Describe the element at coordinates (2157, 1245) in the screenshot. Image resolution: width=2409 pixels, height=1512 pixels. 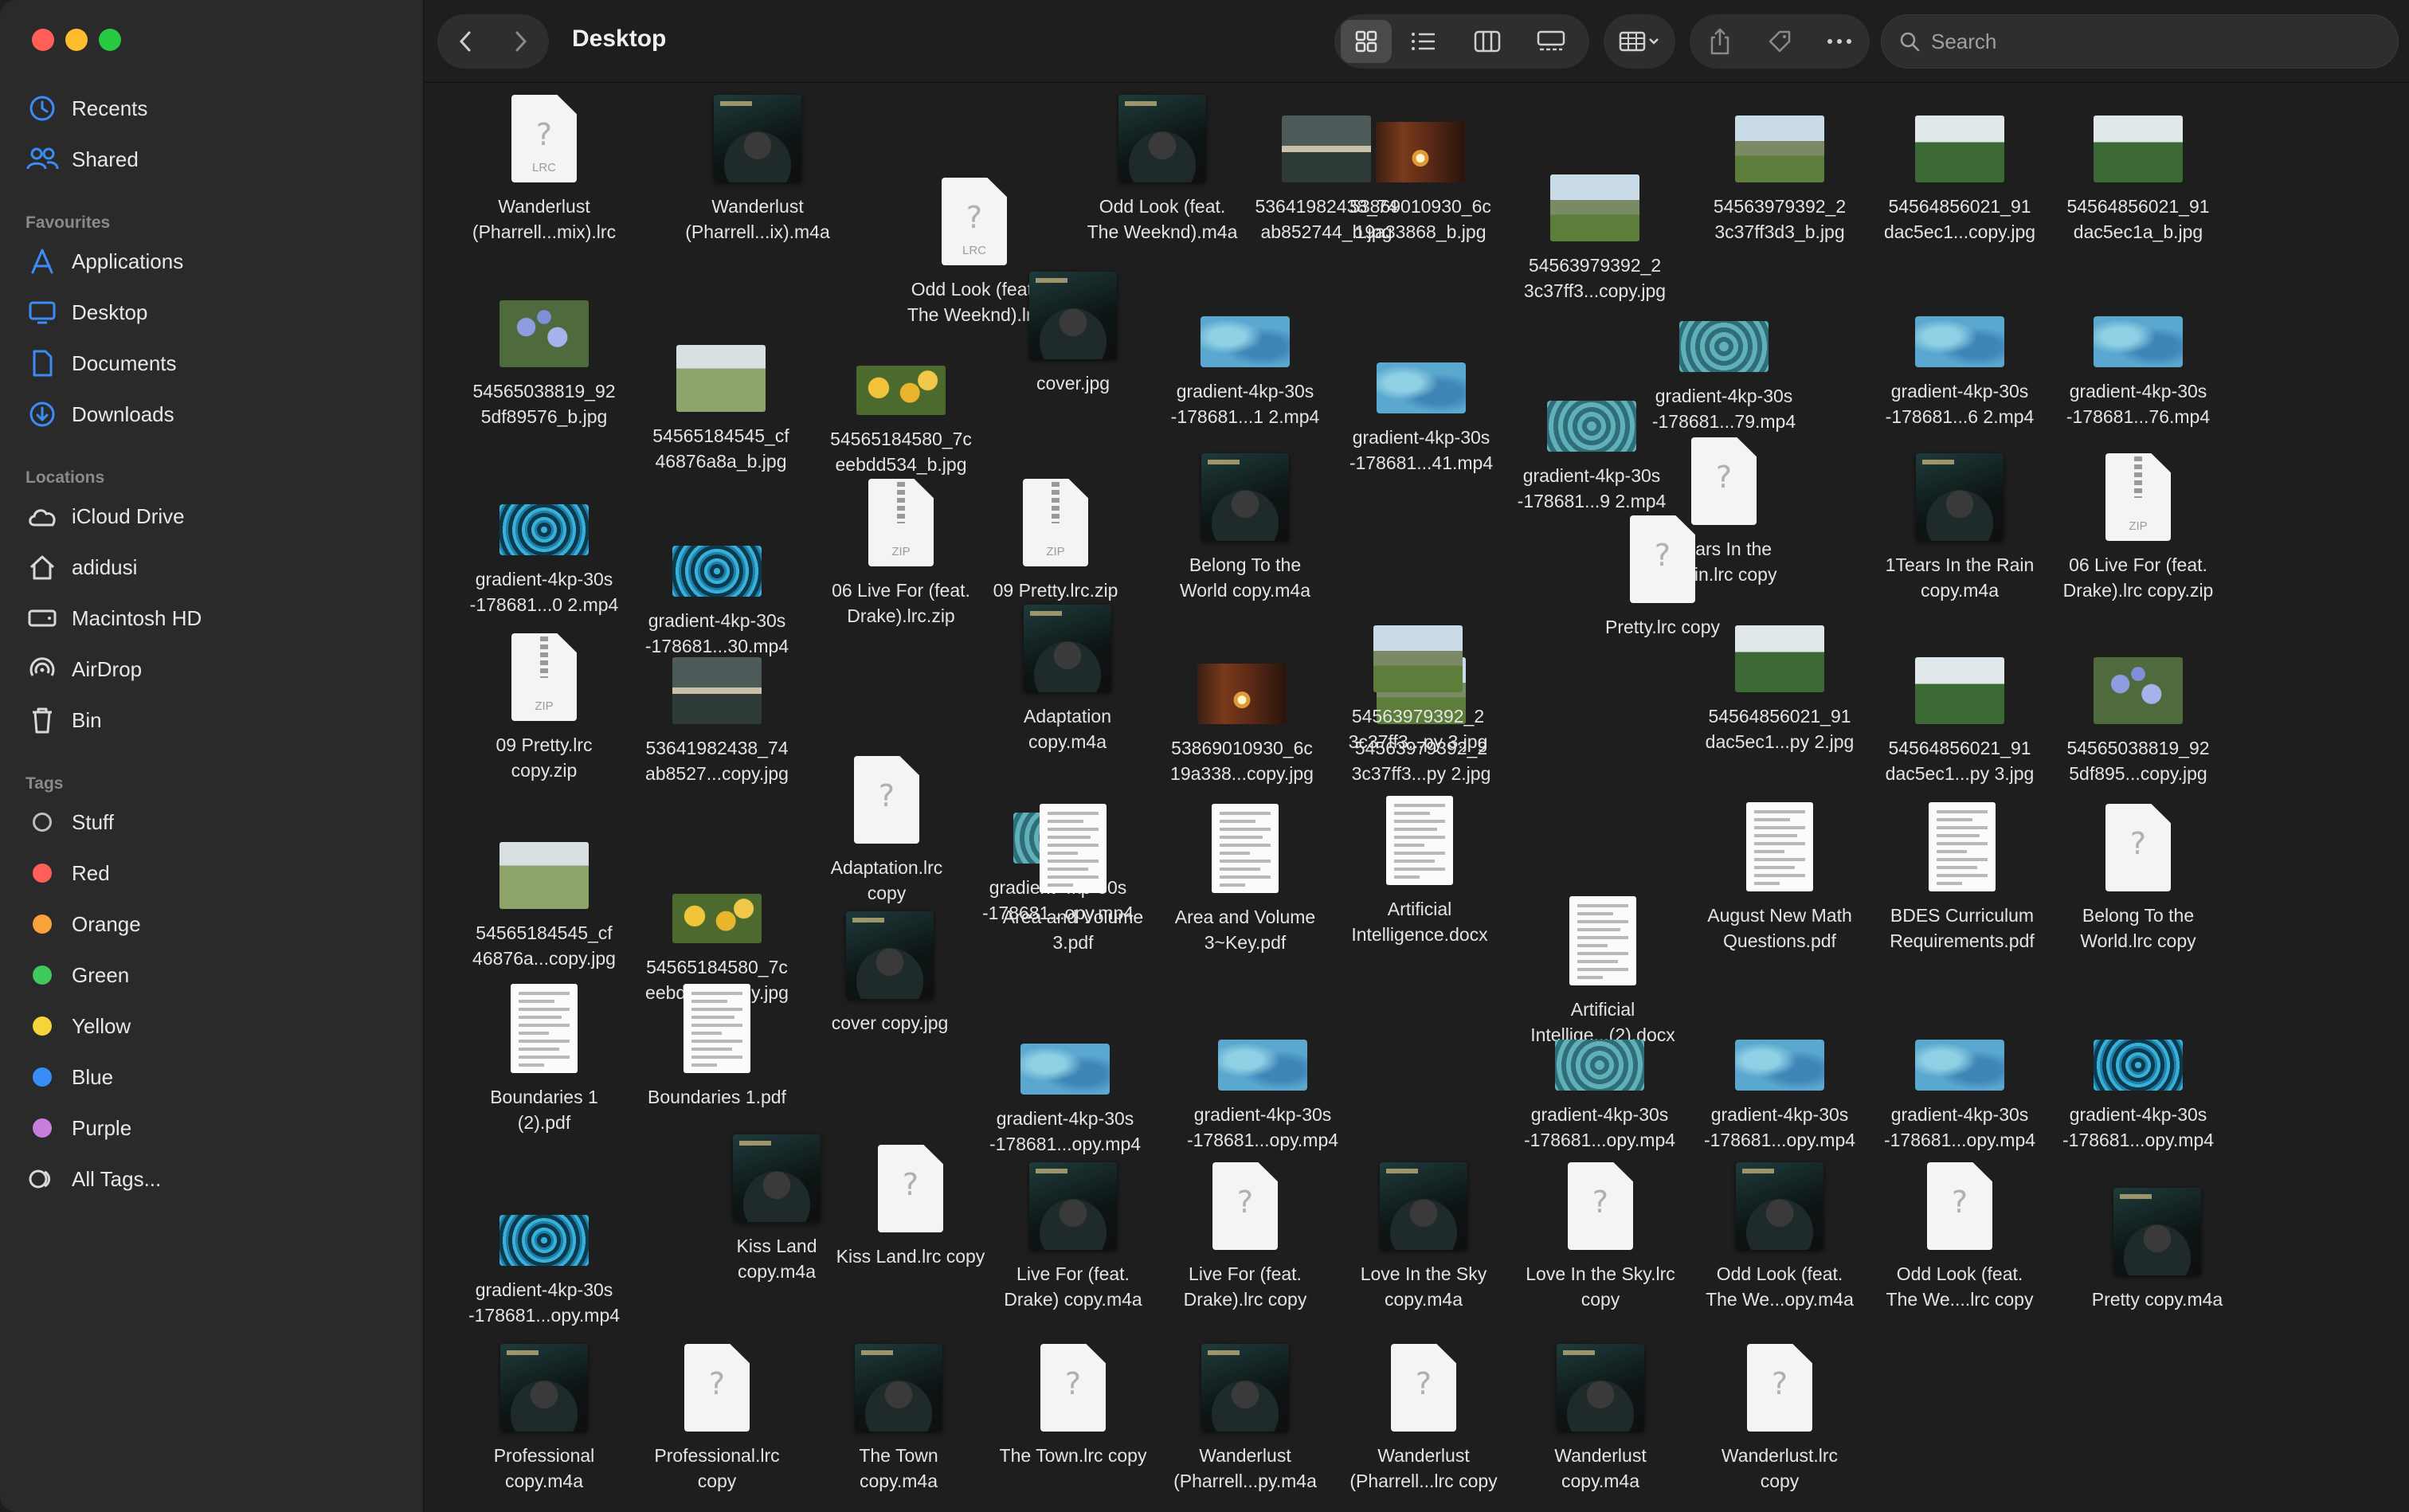
I see `file-icon: Pretty copy.m4a` at that location.